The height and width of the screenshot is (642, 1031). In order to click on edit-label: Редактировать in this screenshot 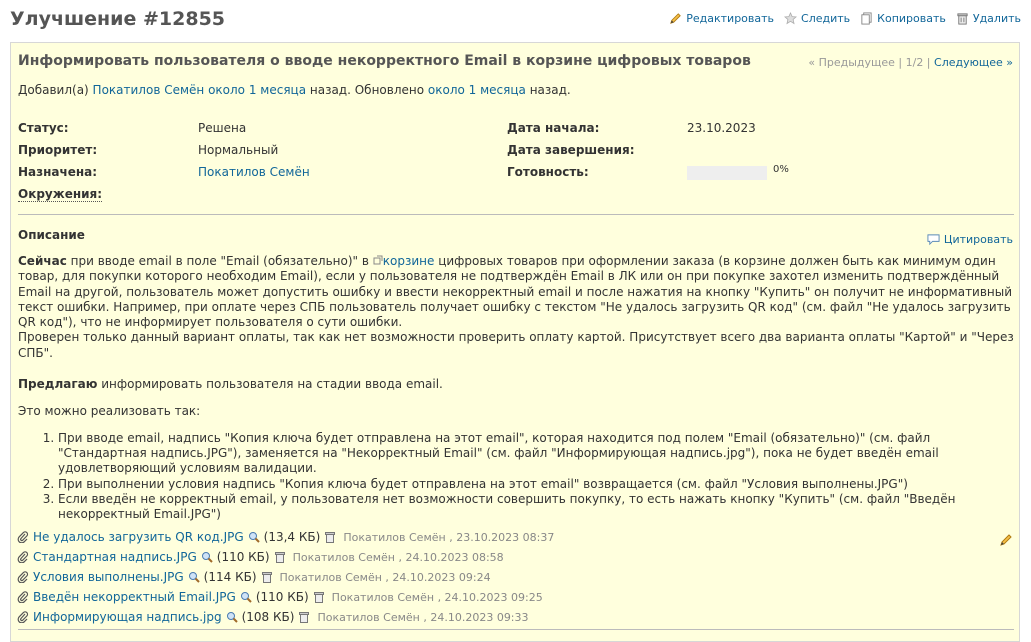, I will do `click(730, 18)`.